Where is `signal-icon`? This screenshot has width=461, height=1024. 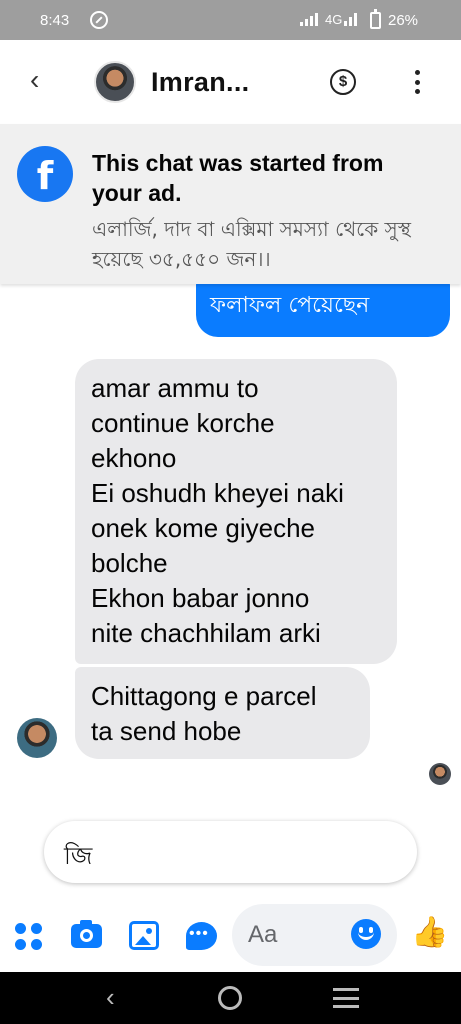 signal-icon is located at coordinates (309, 19).